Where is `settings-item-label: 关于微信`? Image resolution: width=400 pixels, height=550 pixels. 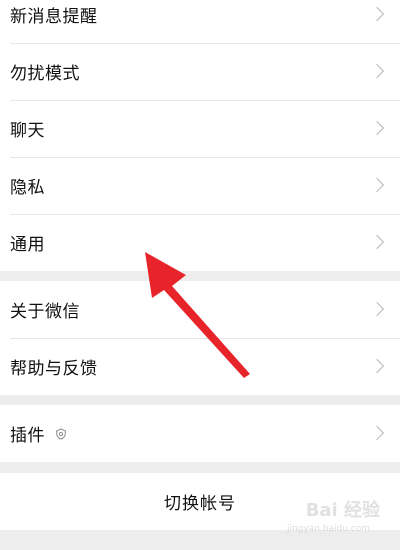 settings-item-label: 关于微信 is located at coordinates (45, 312).